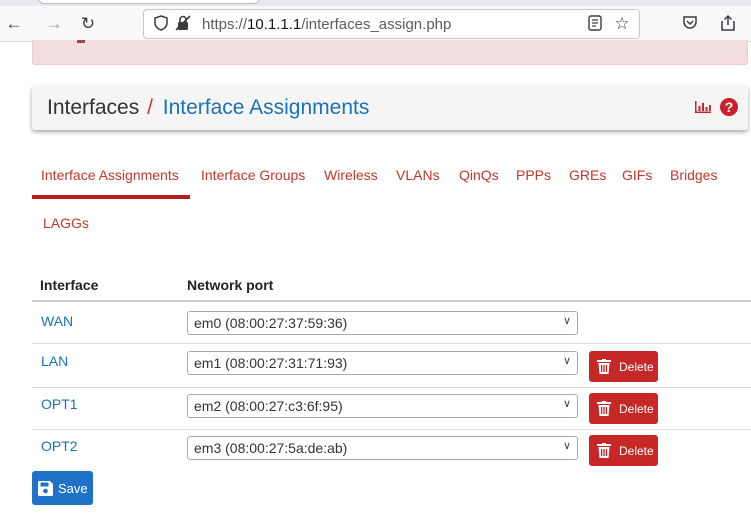 This screenshot has height=514, width=751. Describe the element at coordinates (728, 24) in the screenshot. I see `share-icon` at that location.